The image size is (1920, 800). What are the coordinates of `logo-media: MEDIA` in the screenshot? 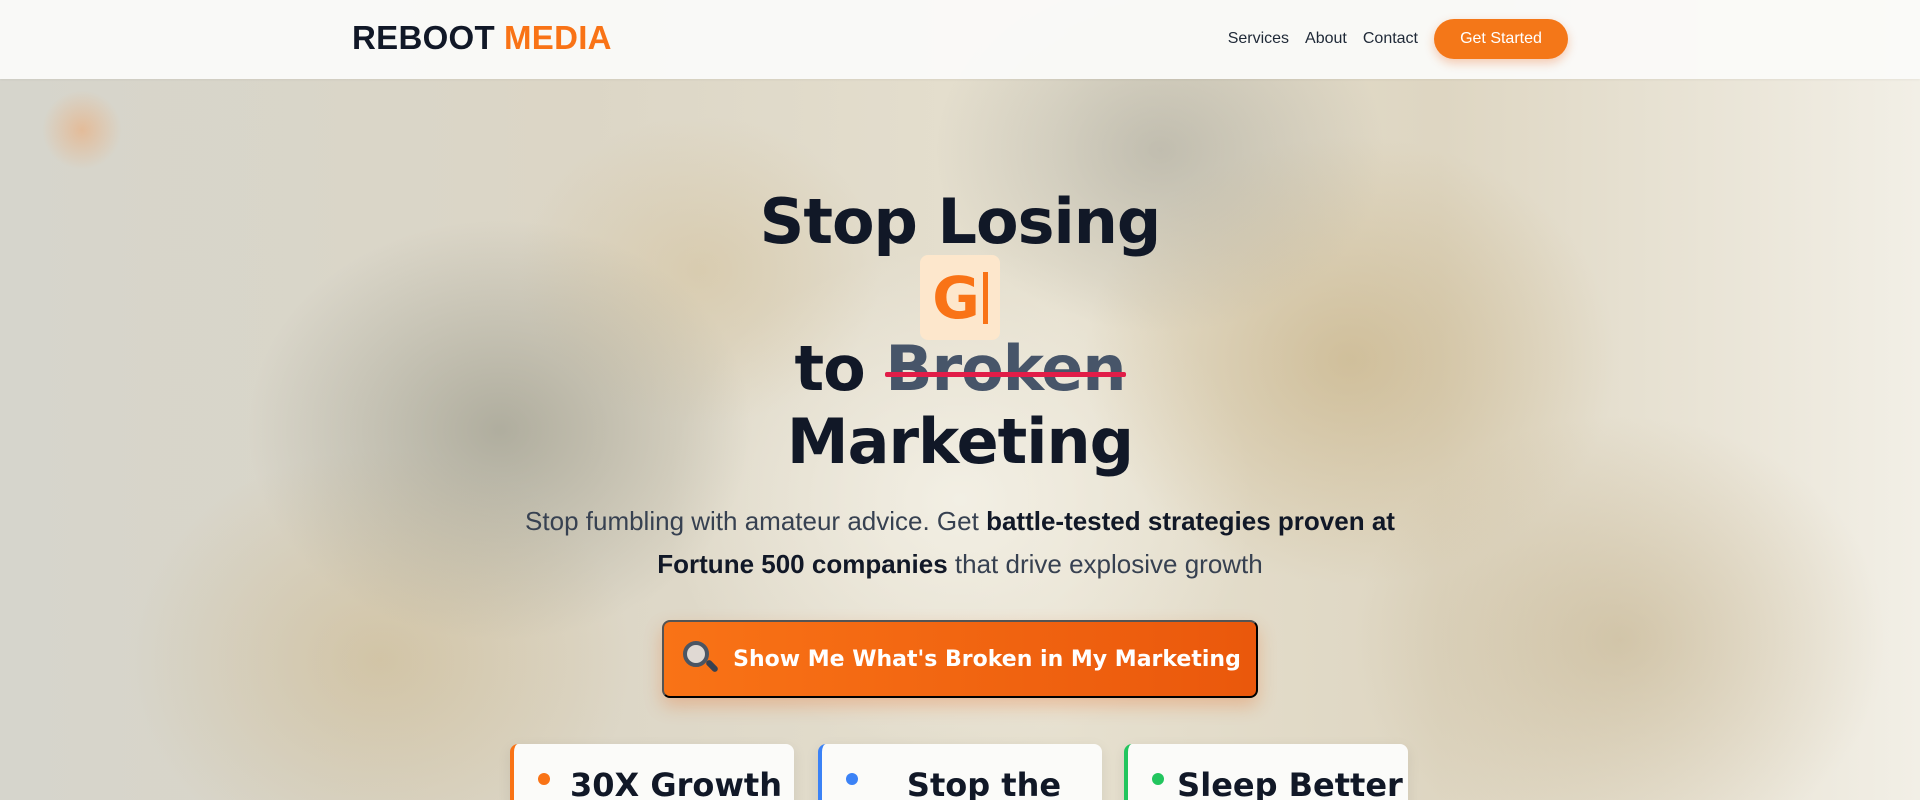 It's located at (557, 37).